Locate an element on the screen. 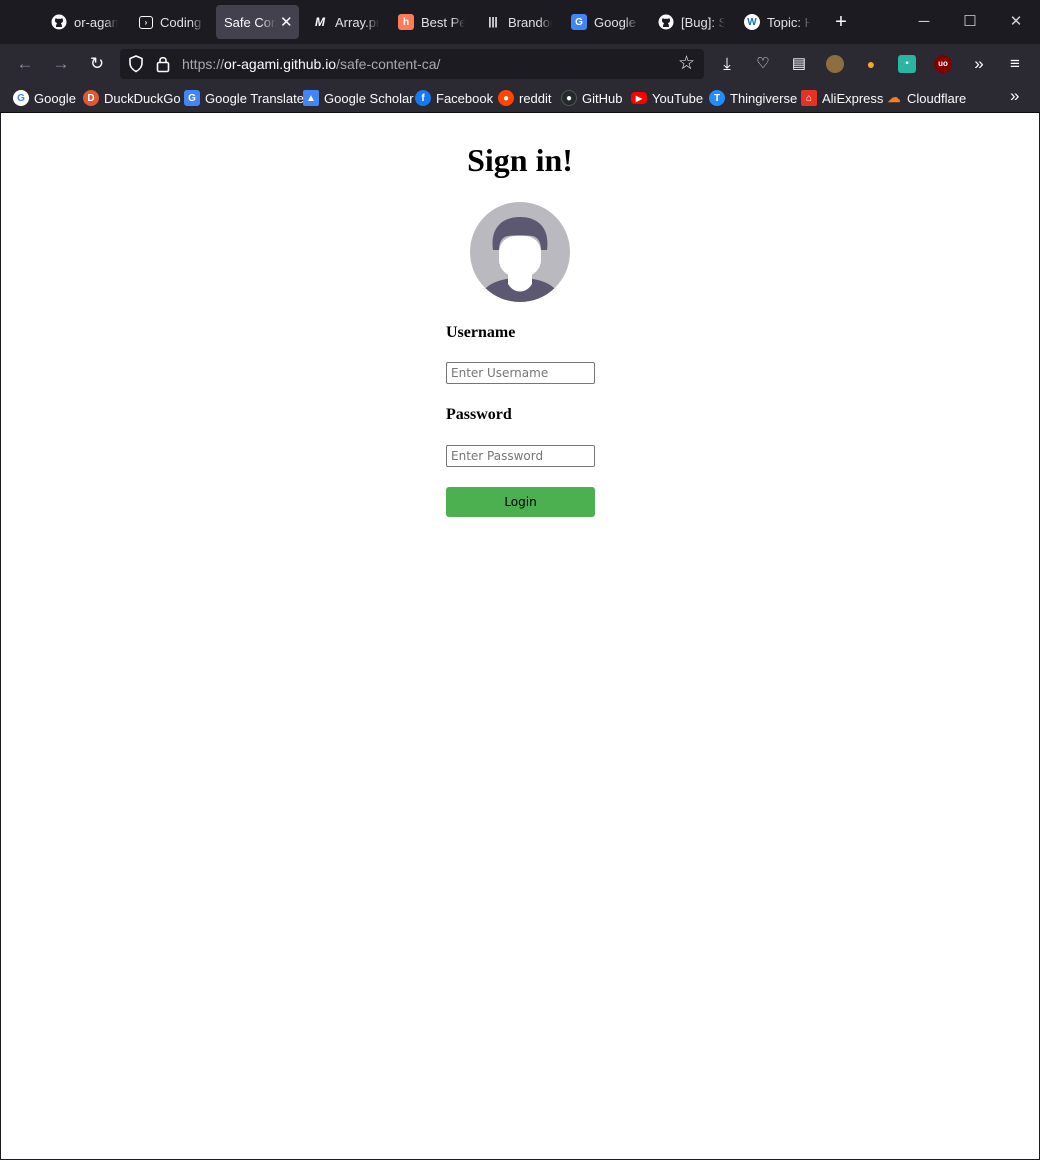 This screenshot has height=1160, width=1040. bookmark-label: Cloudflare is located at coordinates (937, 98).